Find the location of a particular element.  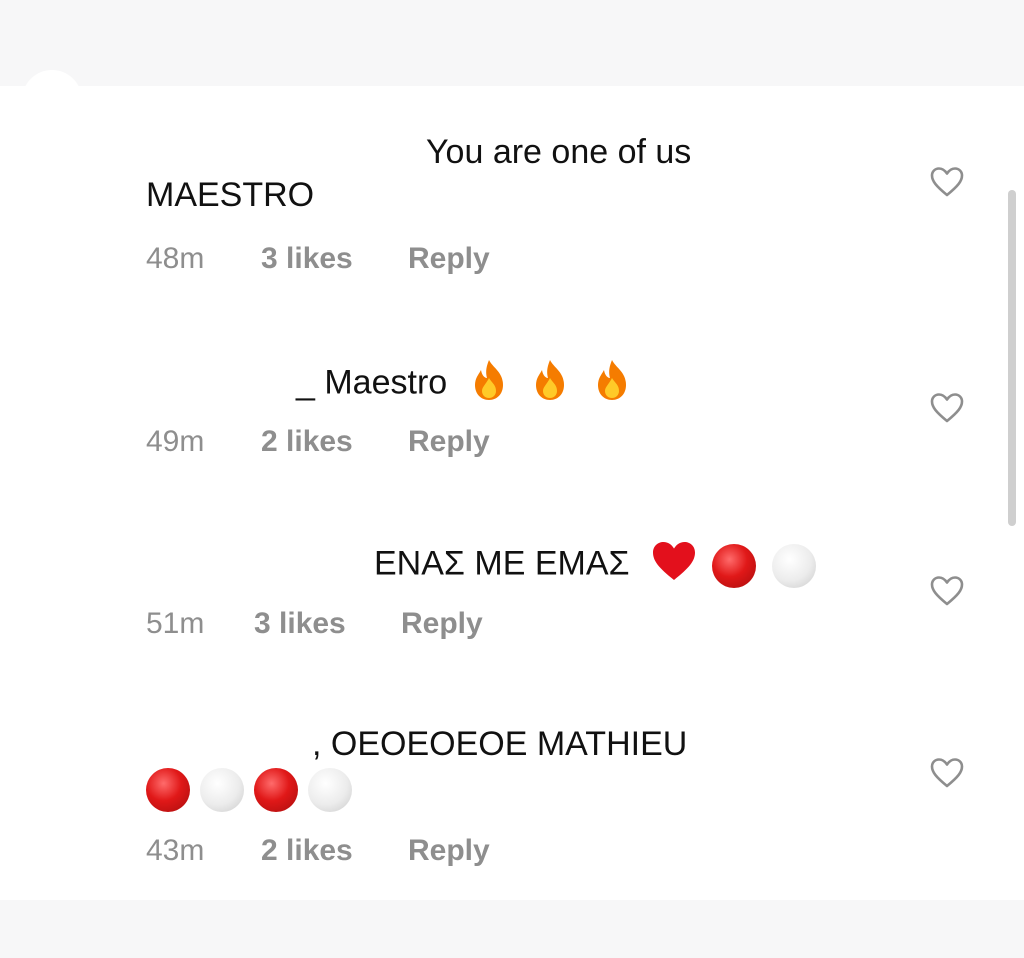

vertical-scrollbar is located at coordinates (1012, 358).